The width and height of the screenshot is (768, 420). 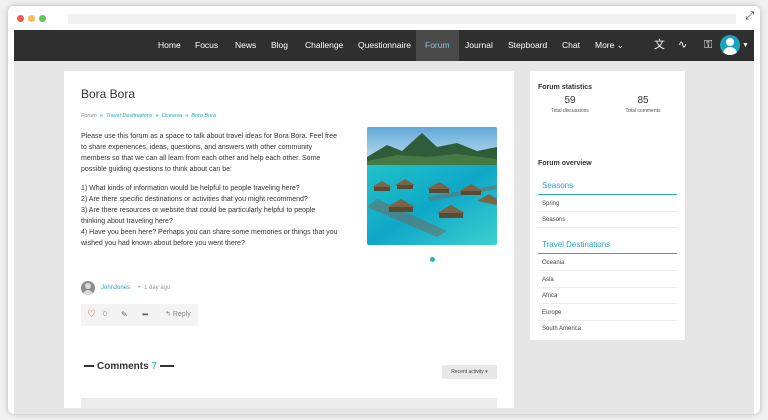 I want to click on heart-icon: ♡, so click(x=91, y=315).